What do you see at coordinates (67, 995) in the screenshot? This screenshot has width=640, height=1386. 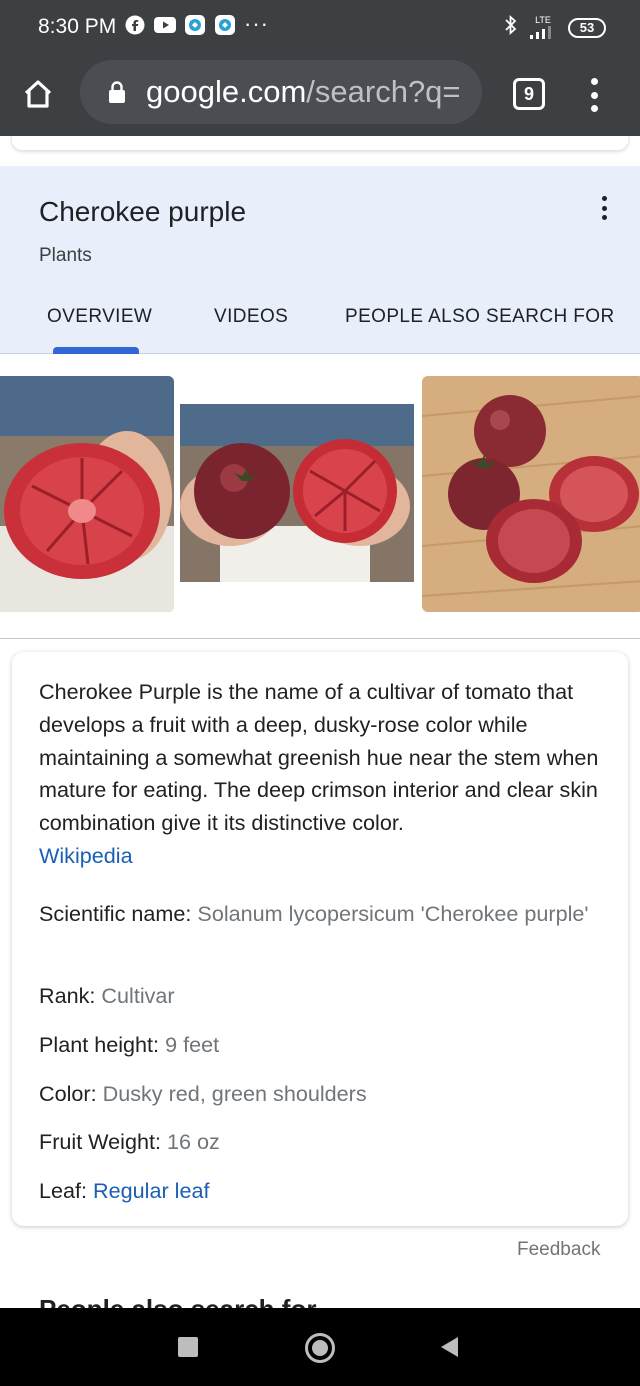 I see `fact-label: Rank:` at bounding box center [67, 995].